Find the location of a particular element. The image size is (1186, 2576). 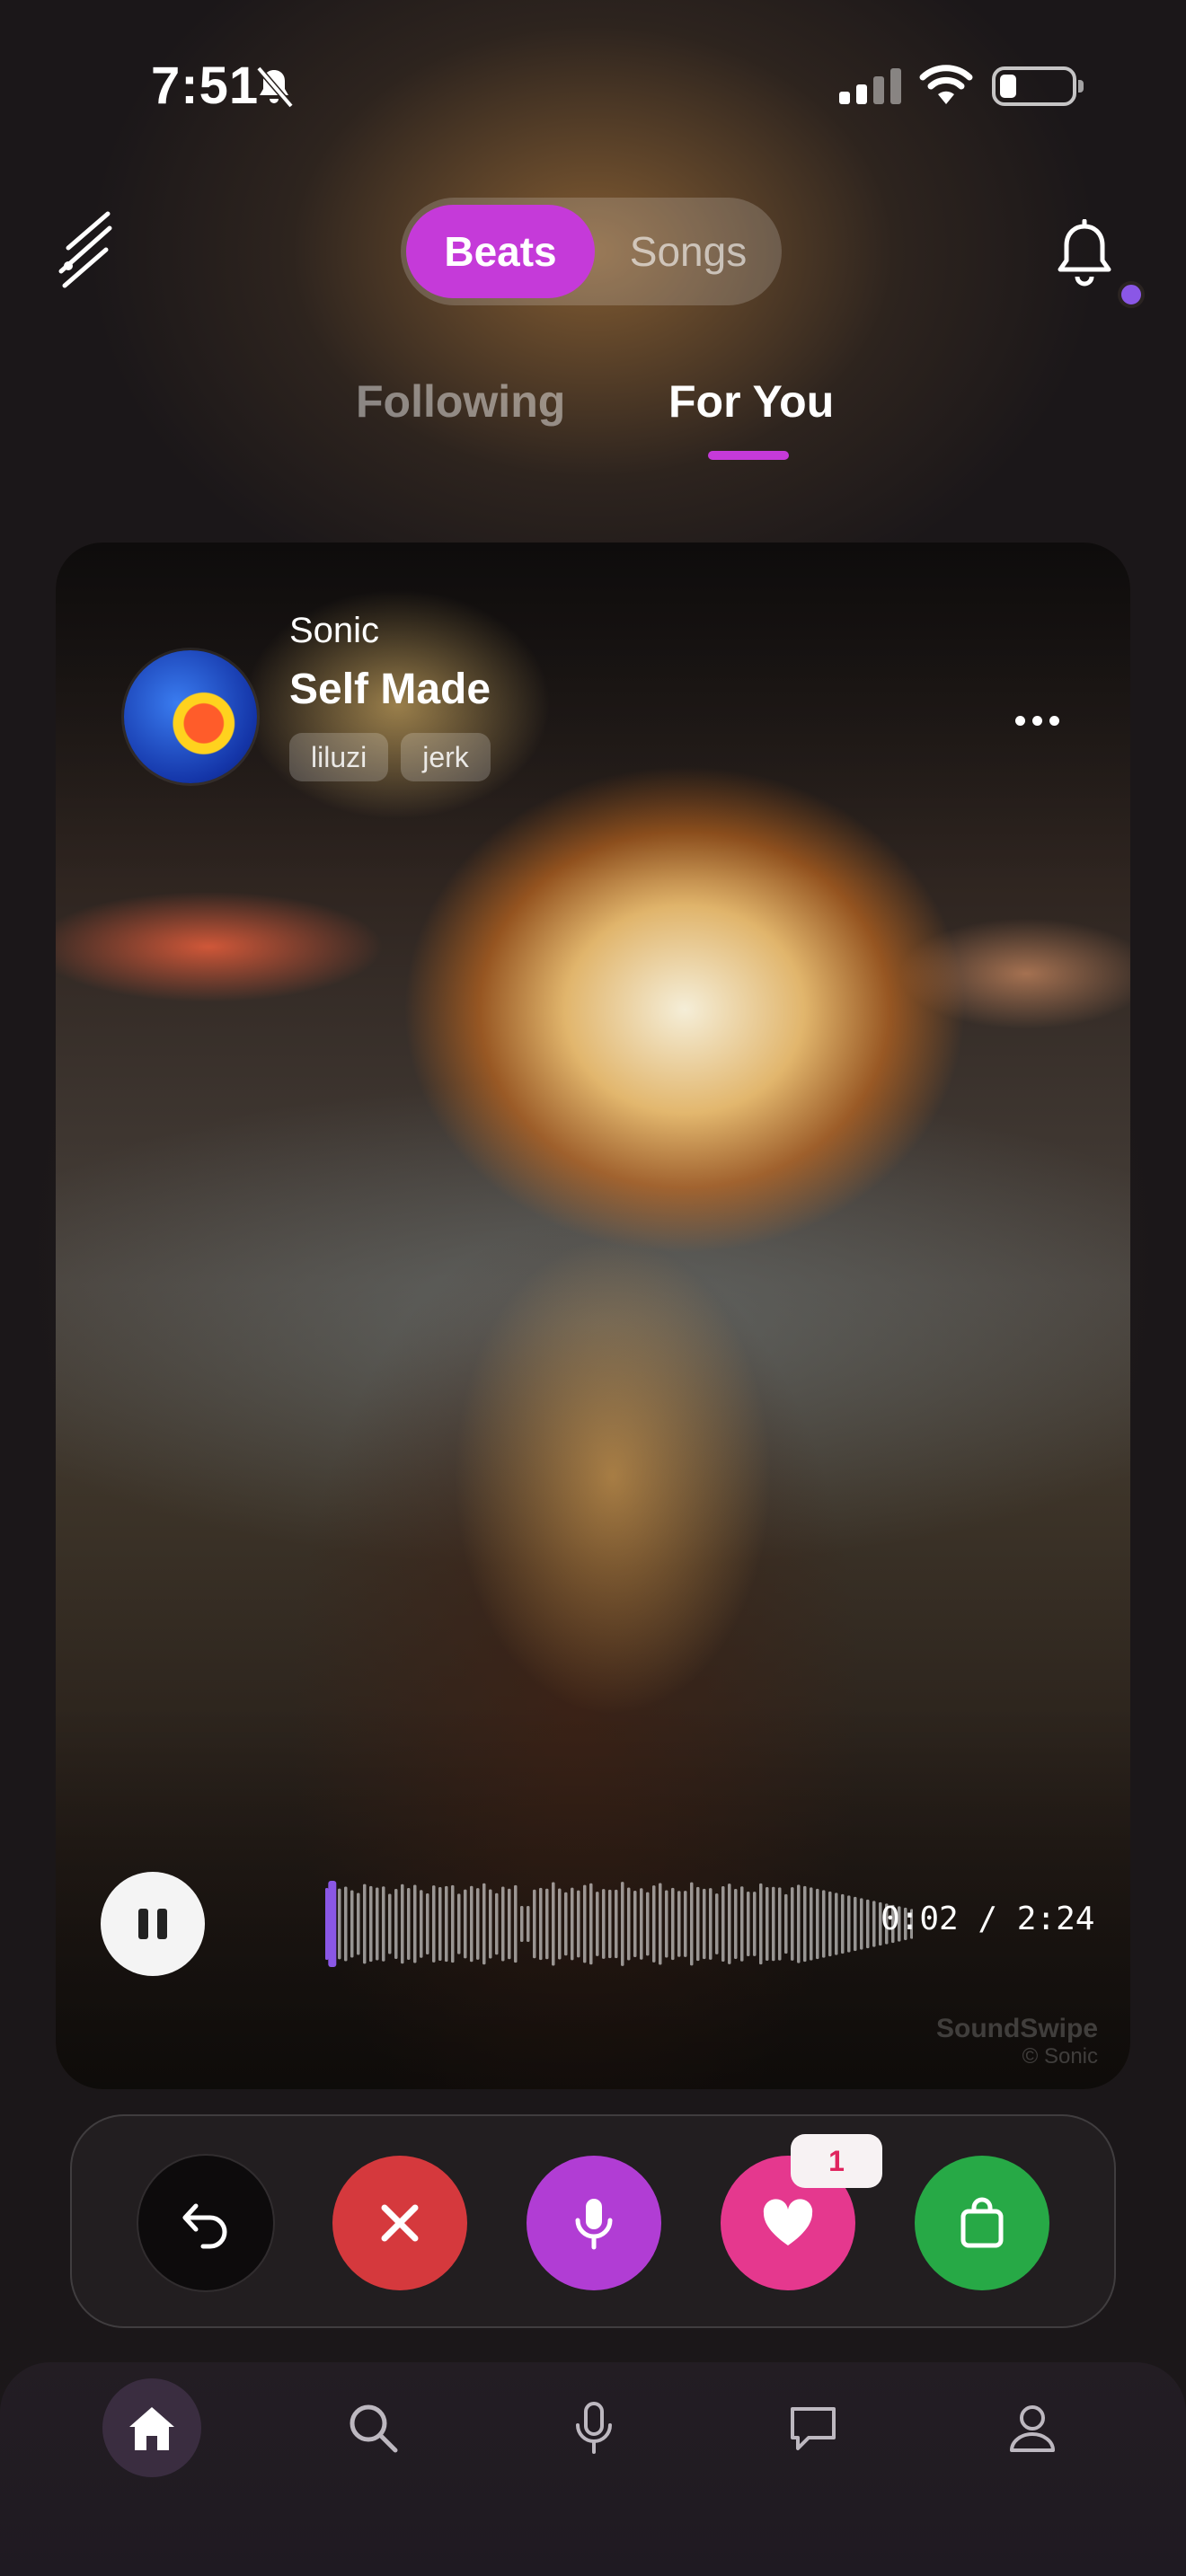

status-bar: 7:51 is located at coordinates (593, 90).